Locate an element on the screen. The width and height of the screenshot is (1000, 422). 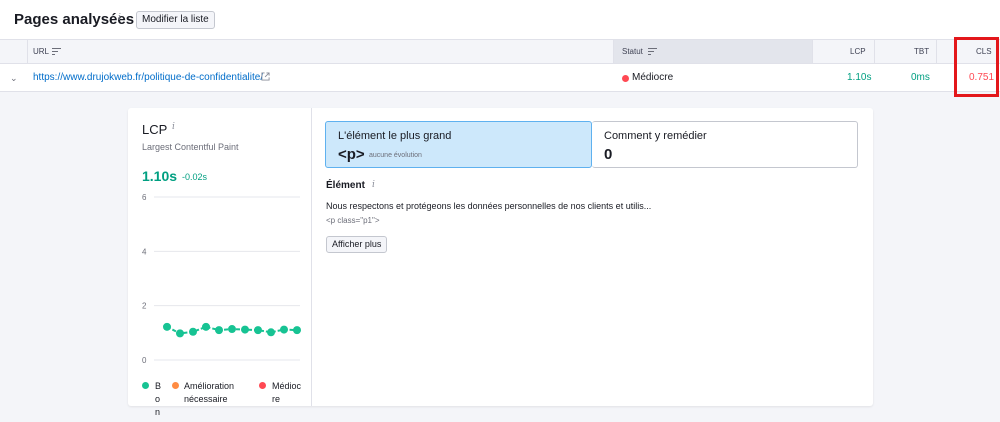
lcp-history-chart: 6 4 2 0 is located at coordinates (221, 279).